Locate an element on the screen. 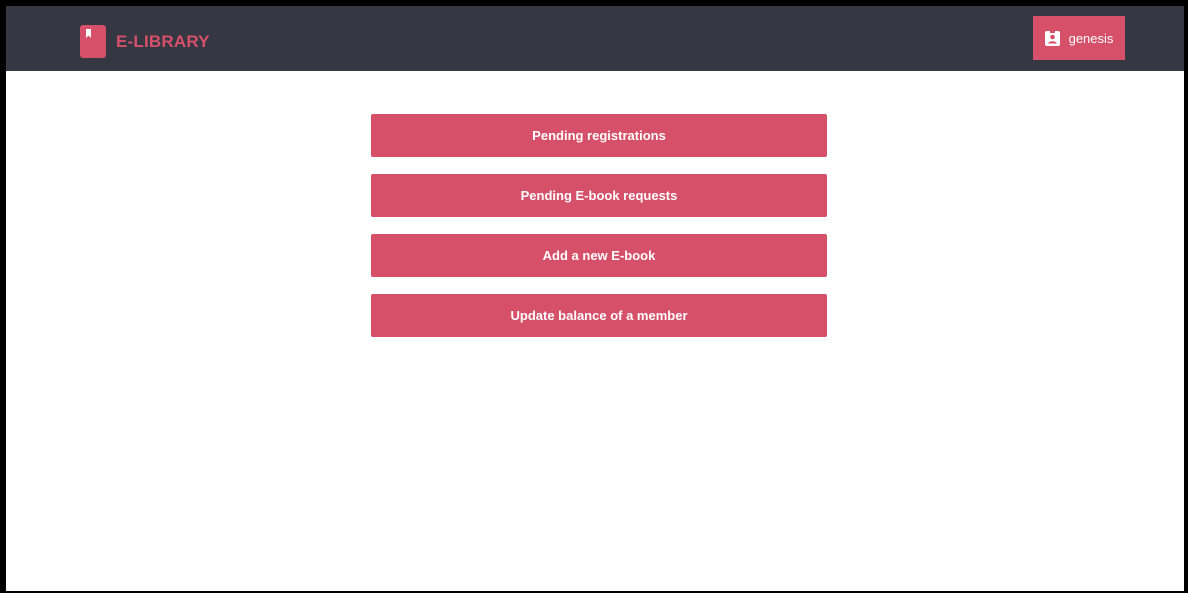 The image size is (1188, 593). user-menu-button: genesis is located at coordinates (1079, 38).